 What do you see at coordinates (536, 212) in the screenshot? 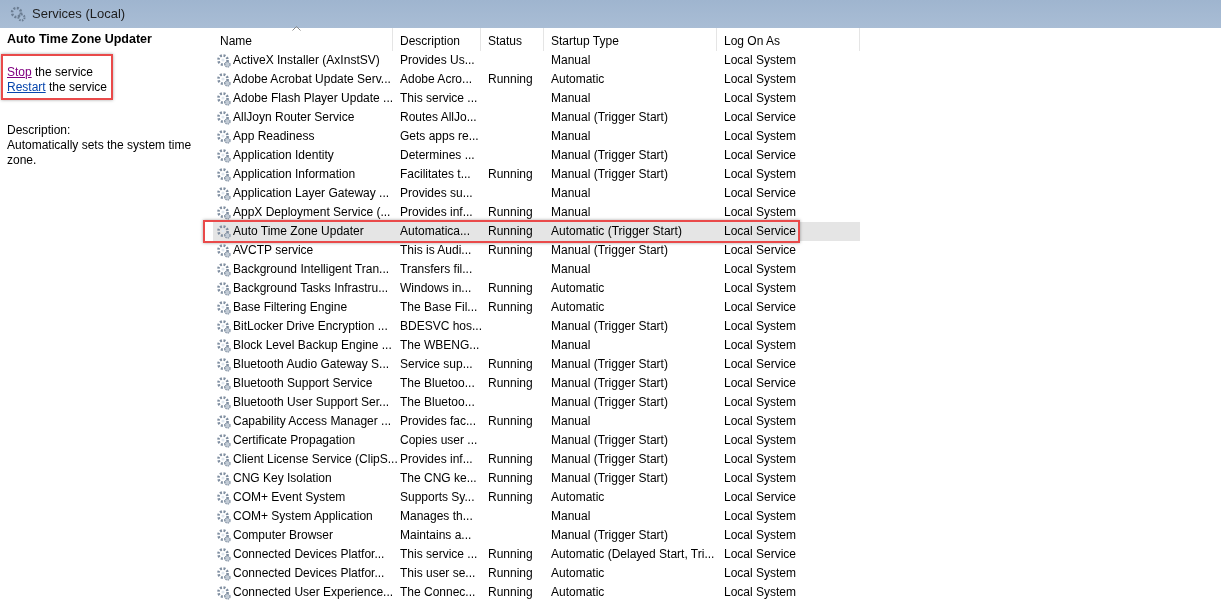
I see `service-row: AppX Deployment Service (... Provides inf... Running Manual Local System` at bounding box center [536, 212].